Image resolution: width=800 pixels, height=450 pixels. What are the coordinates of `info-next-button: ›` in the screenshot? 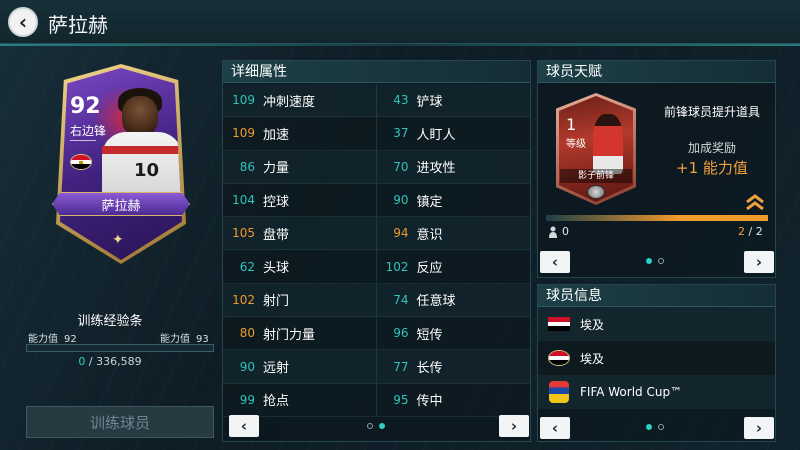 It's located at (759, 428).